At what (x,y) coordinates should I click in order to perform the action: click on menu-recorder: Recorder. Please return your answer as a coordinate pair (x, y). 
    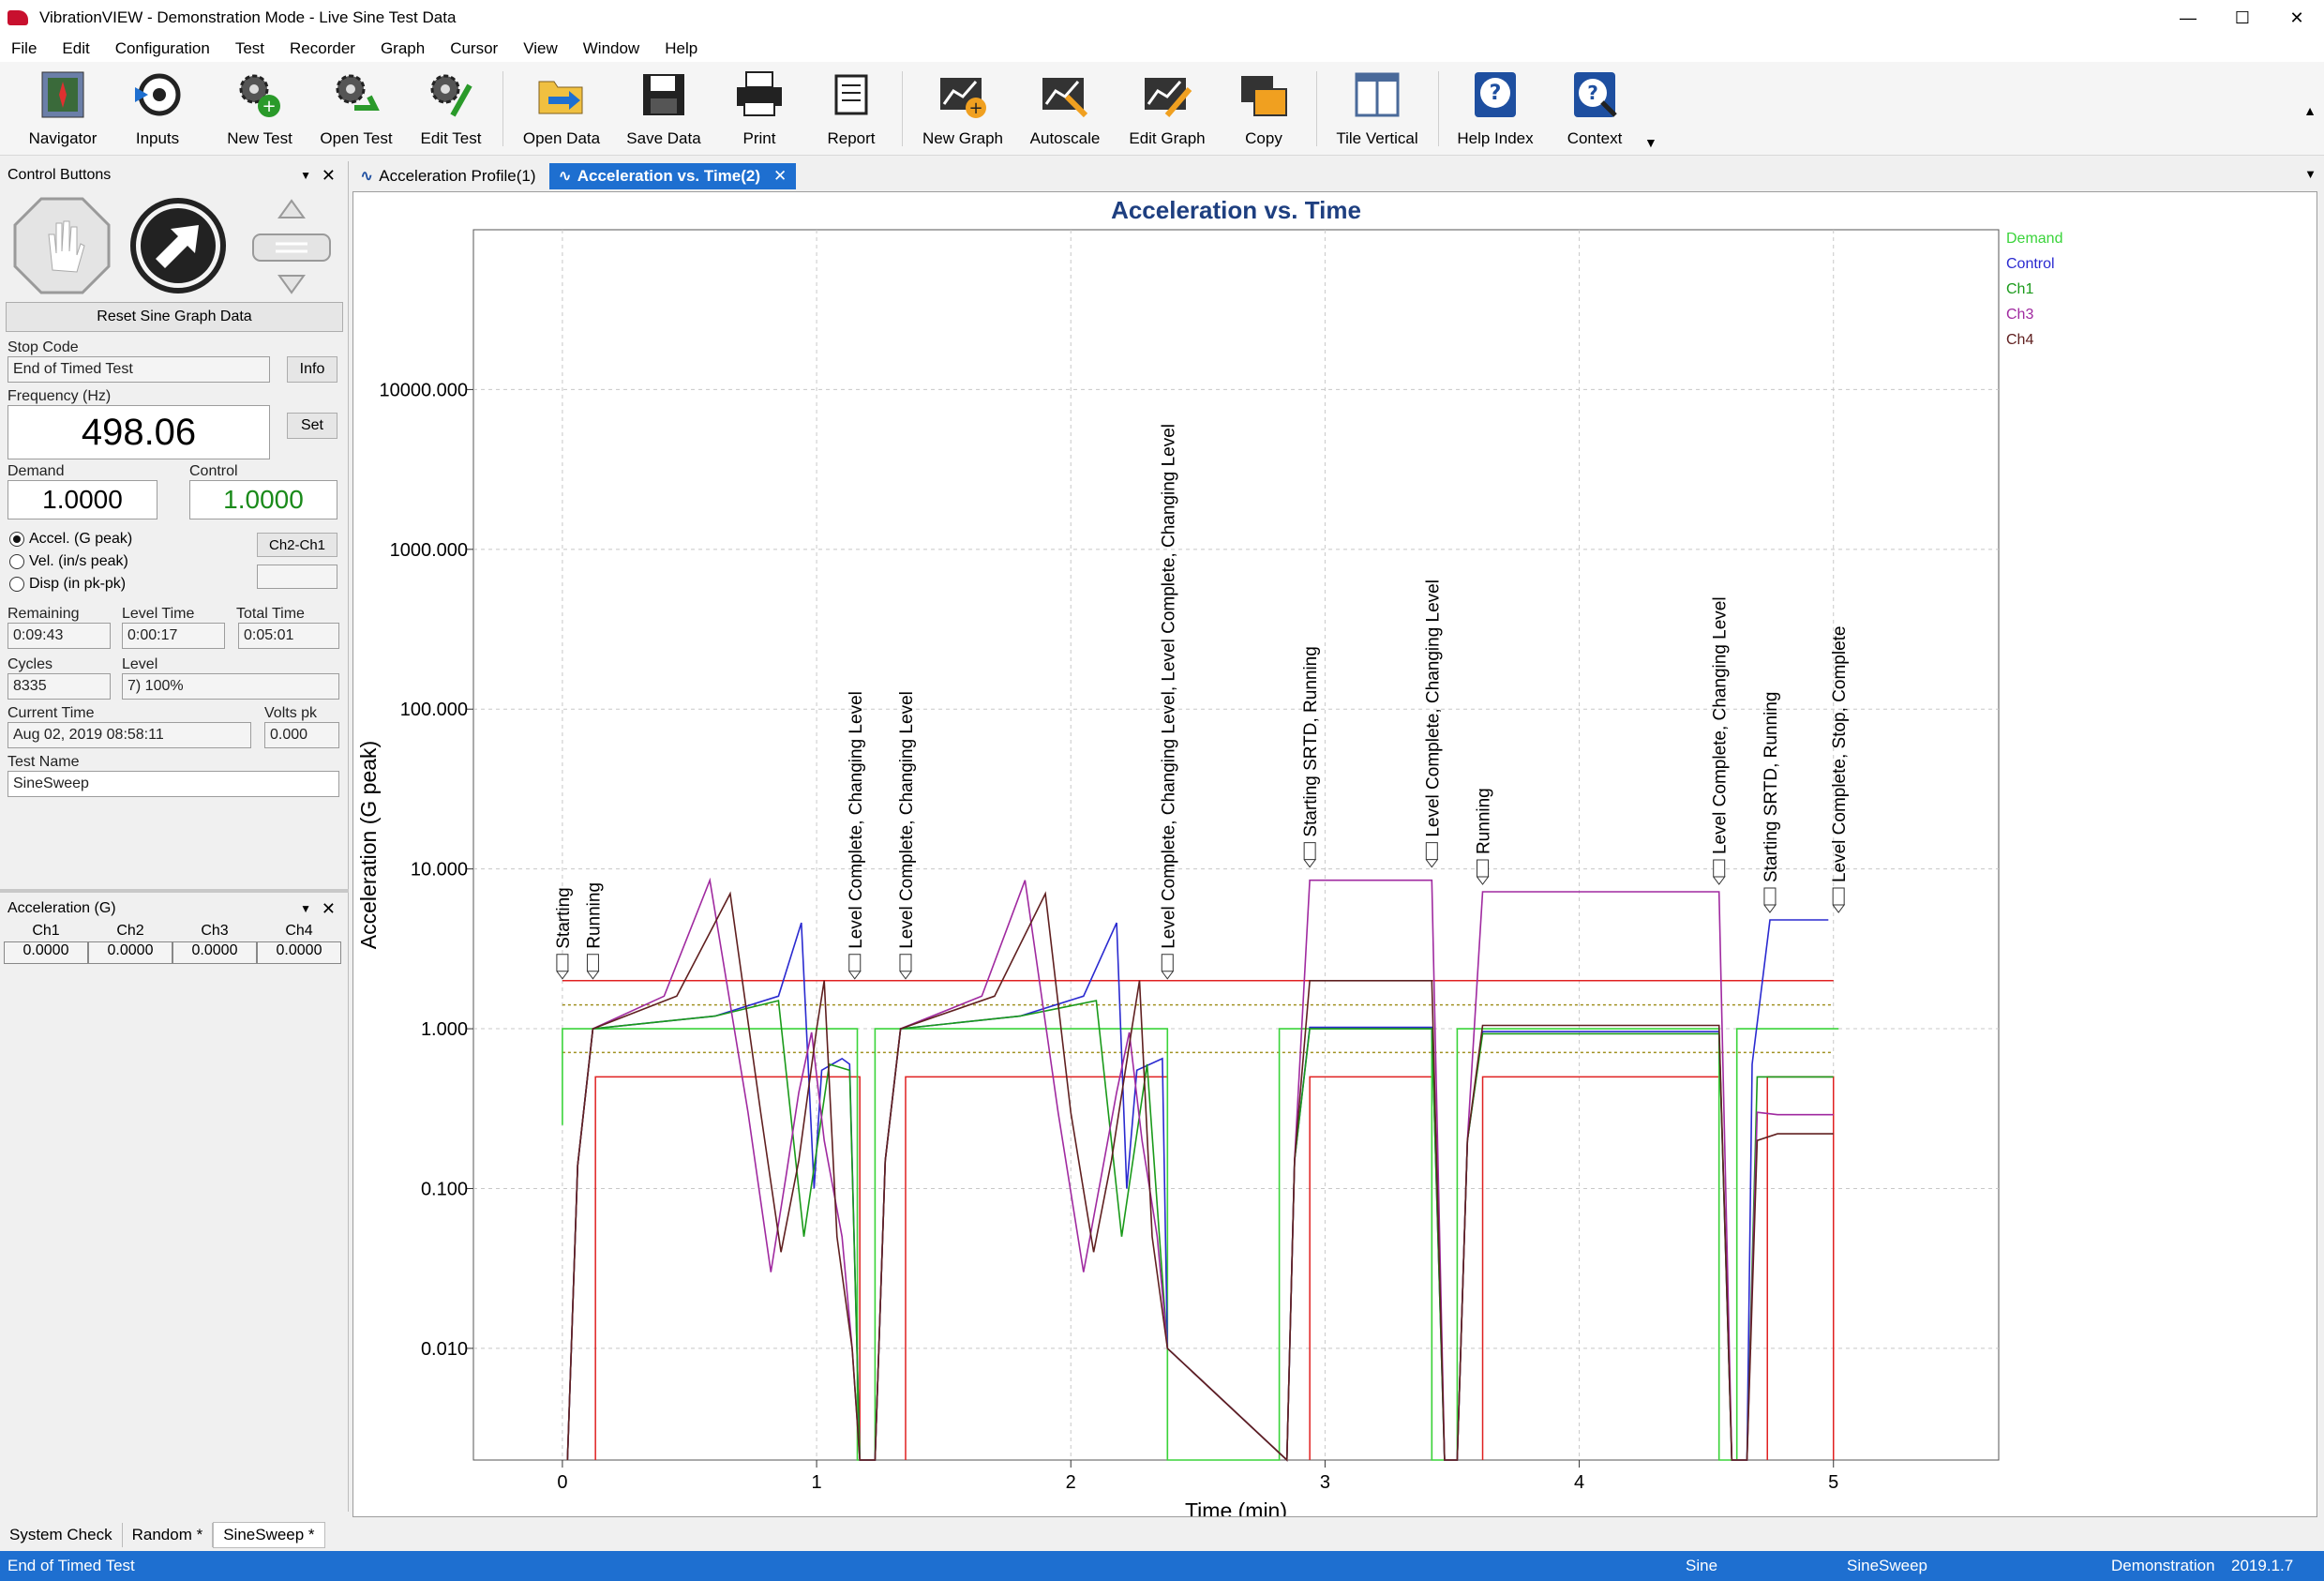
    Looking at the image, I should click on (323, 48).